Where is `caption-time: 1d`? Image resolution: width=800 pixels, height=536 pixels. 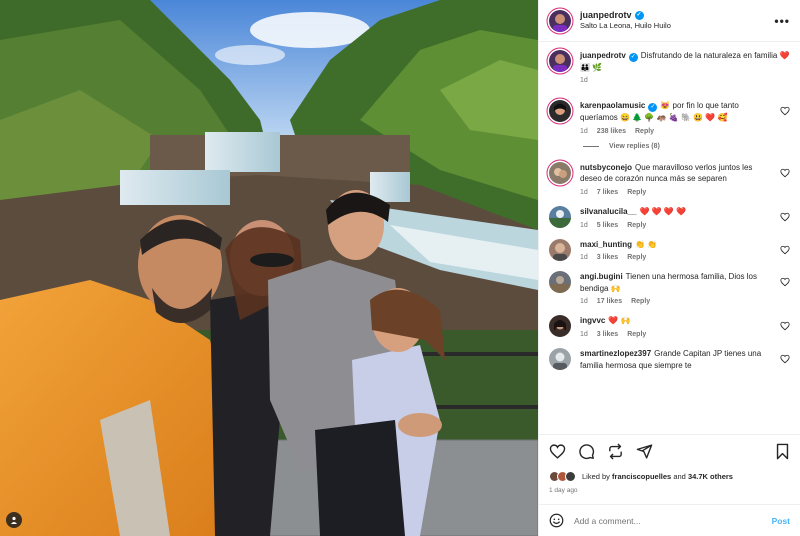 caption-time: 1d is located at coordinates (584, 81).